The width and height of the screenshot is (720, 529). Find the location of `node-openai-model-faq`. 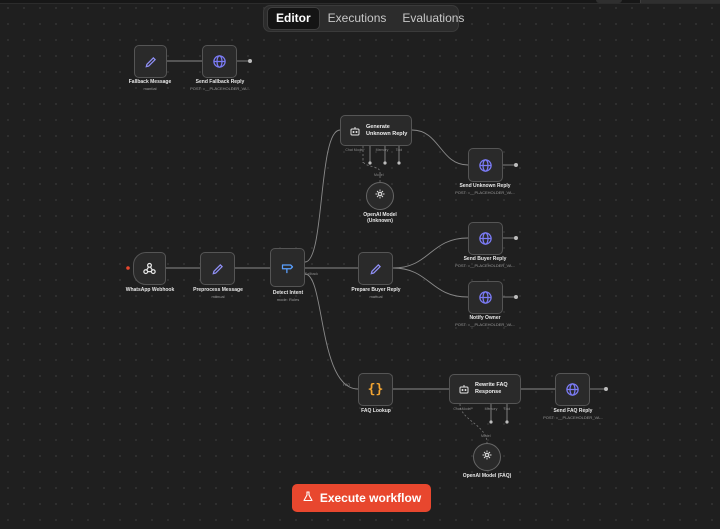

node-openai-model-faq is located at coordinates (487, 457).